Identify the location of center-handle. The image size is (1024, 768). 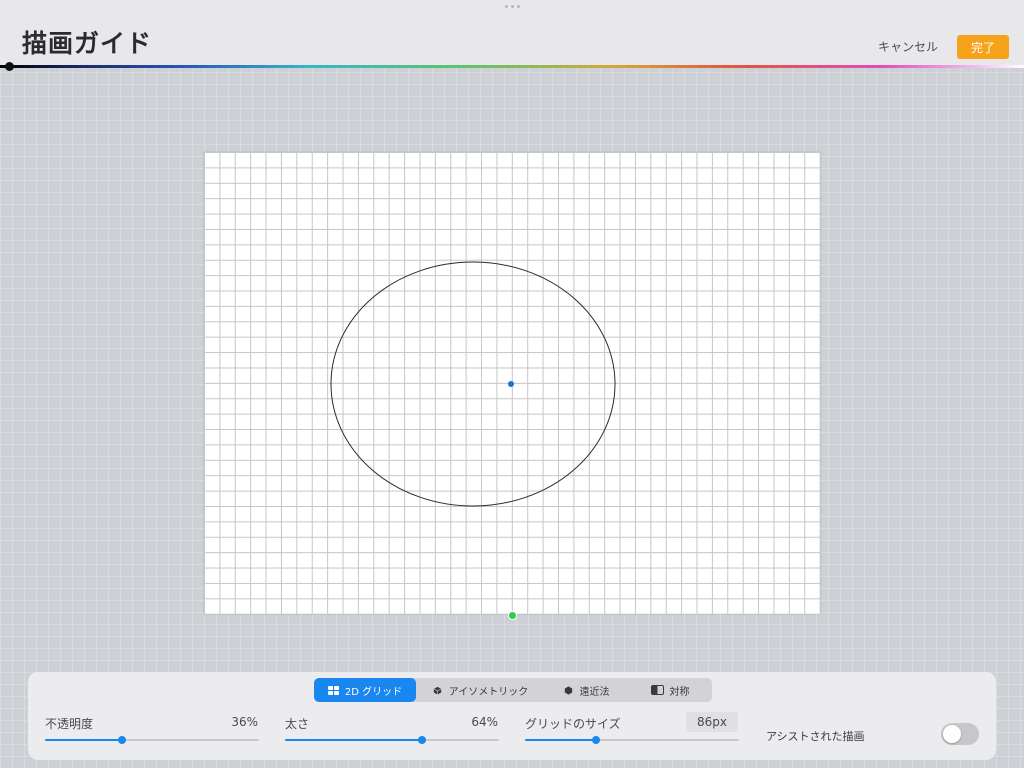
(511, 384).